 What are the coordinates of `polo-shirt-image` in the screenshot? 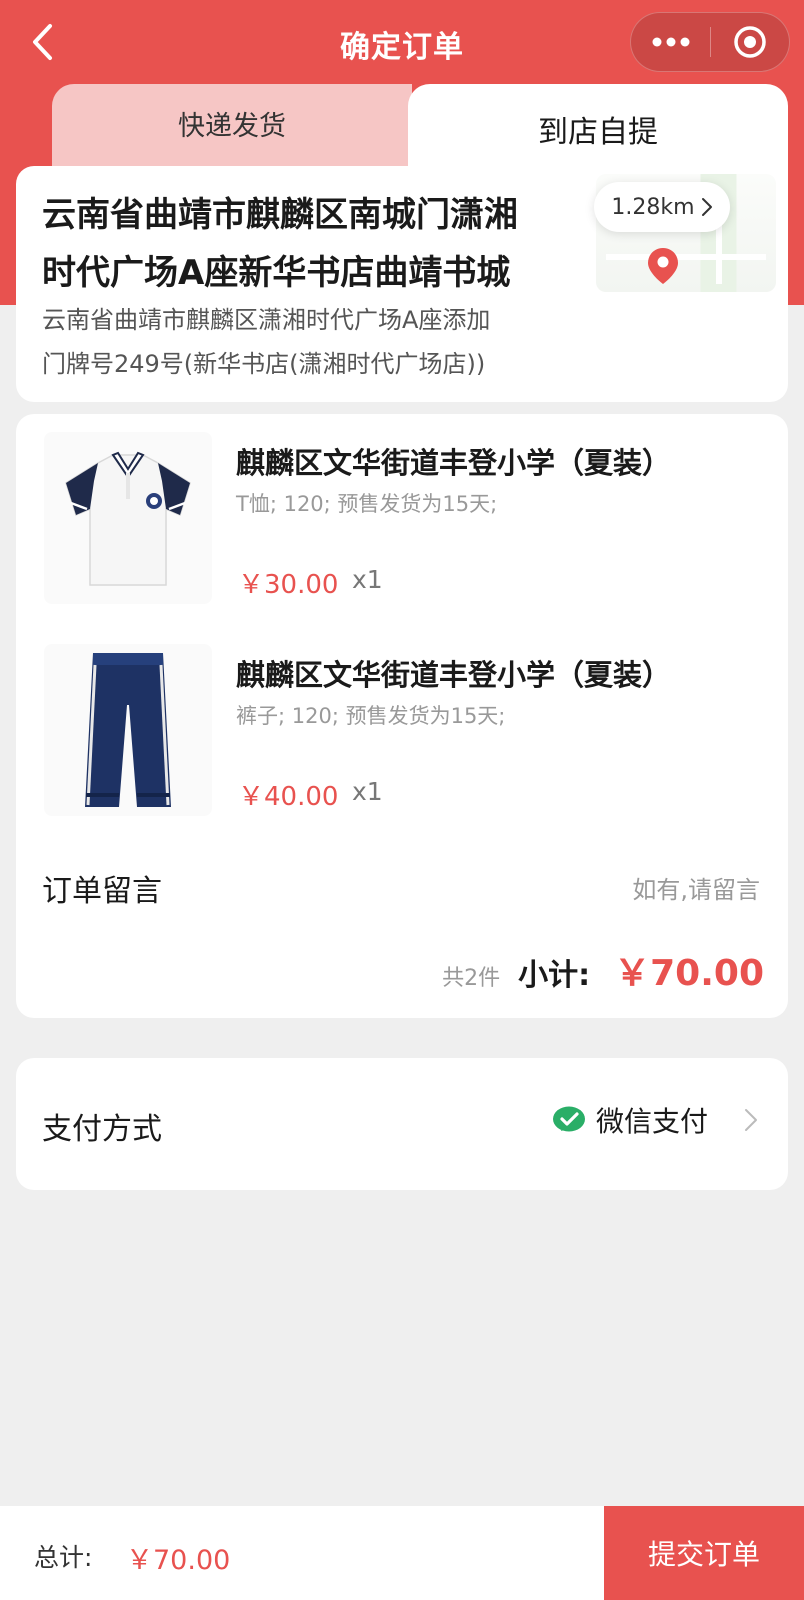 It's located at (128, 518).